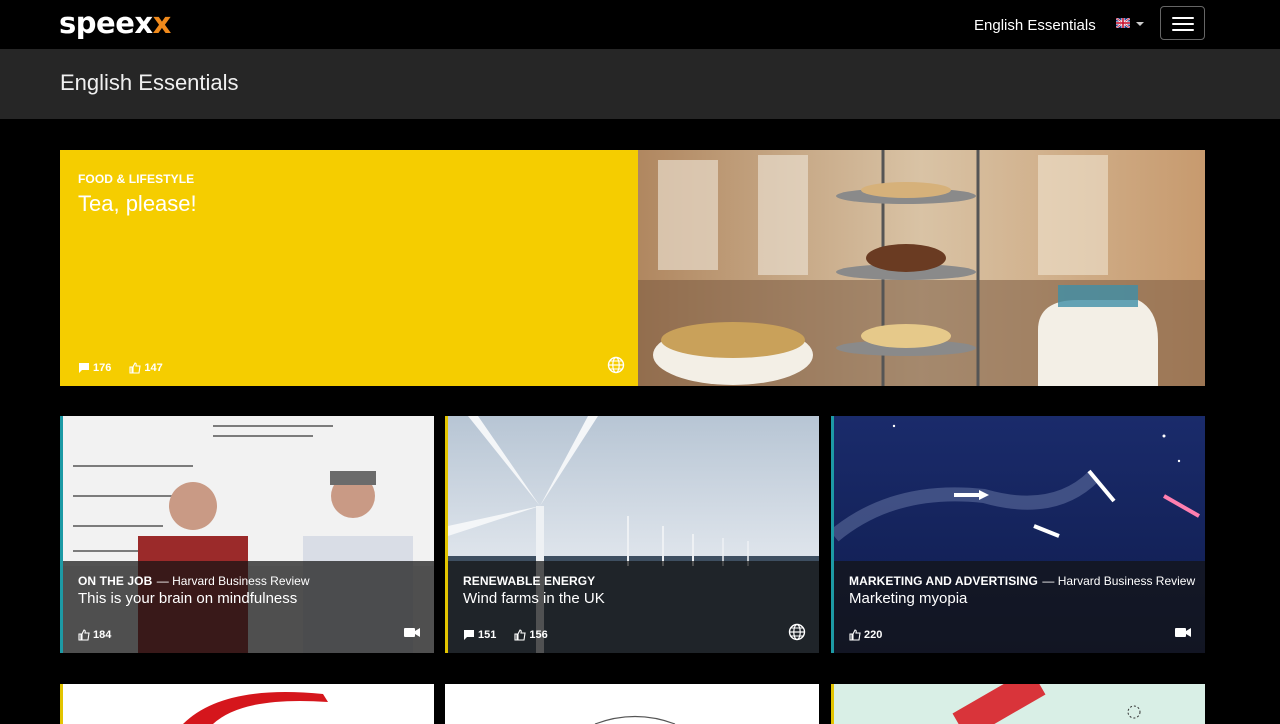 The width and height of the screenshot is (1280, 724). What do you see at coordinates (1123, 23) in the screenshot?
I see `uk-flag-icon` at bounding box center [1123, 23].